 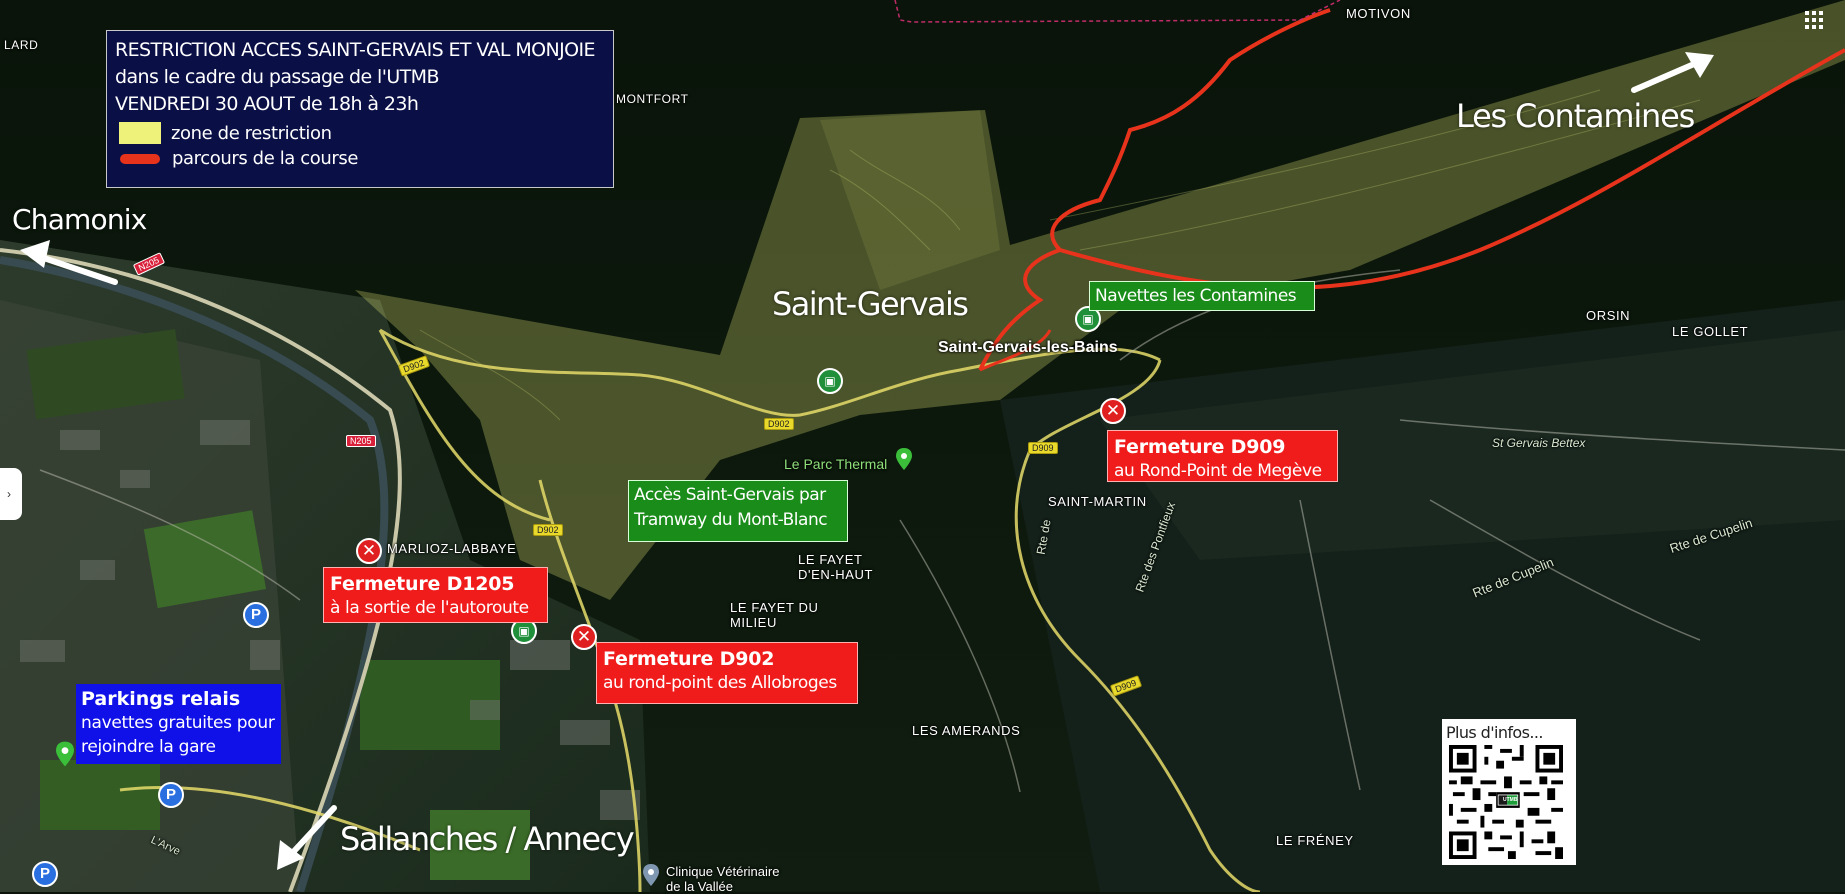 I want to click on side-panel-toggle: ›, so click(x=11, y=494).